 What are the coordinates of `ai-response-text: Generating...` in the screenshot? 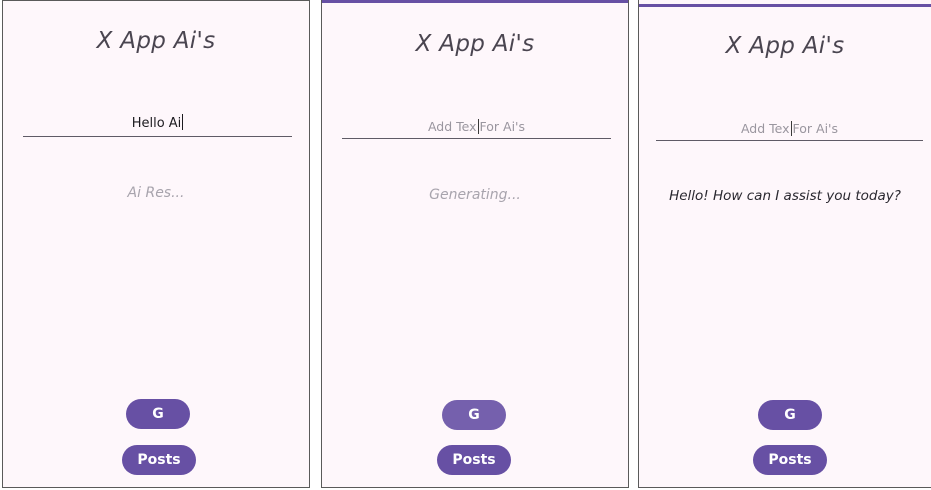 It's located at (475, 195).